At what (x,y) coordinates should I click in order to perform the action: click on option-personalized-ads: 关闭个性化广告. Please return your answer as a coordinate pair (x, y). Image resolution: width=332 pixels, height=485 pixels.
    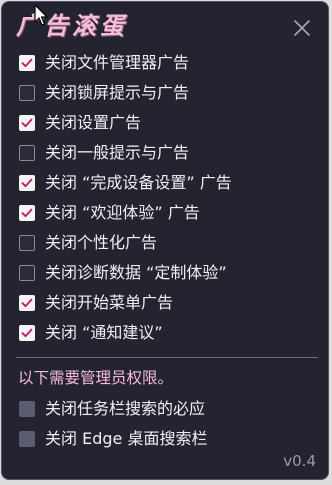
    Looking at the image, I should click on (88, 243).